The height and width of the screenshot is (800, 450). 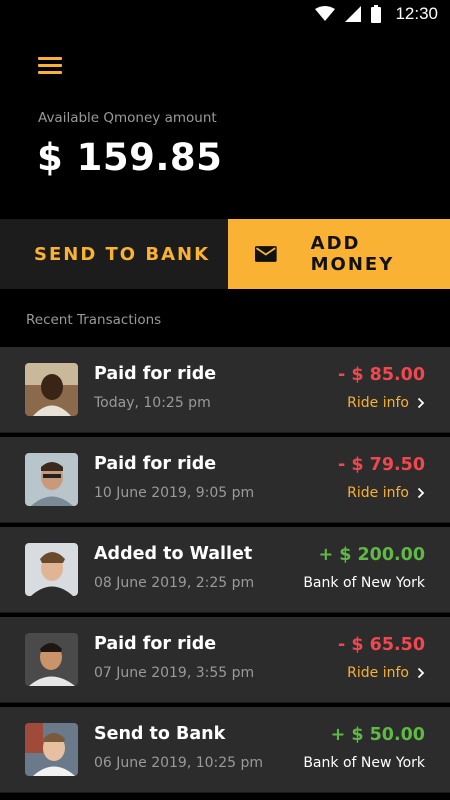 What do you see at coordinates (353, 14) in the screenshot?
I see `signal-icon` at bounding box center [353, 14].